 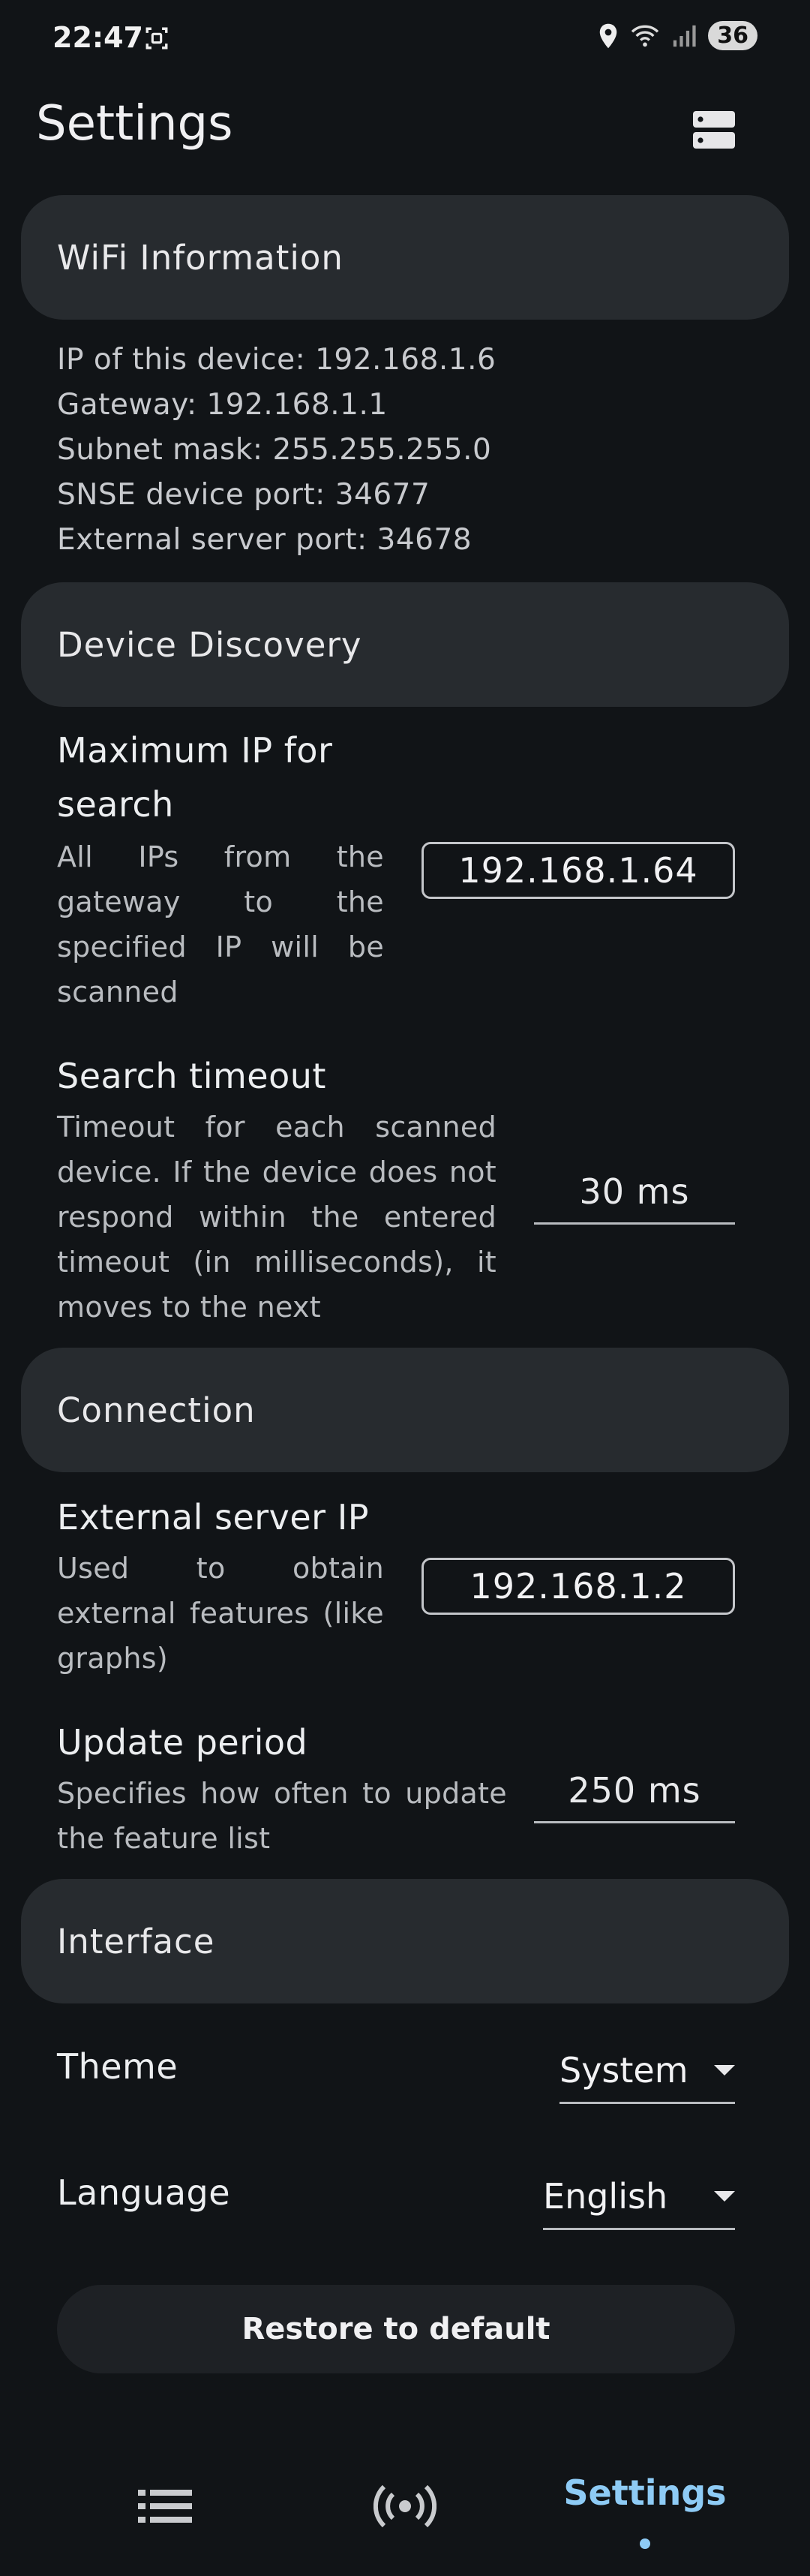 I want to click on external-server-ip-title: External server IP, so click(x=213, y=1517).